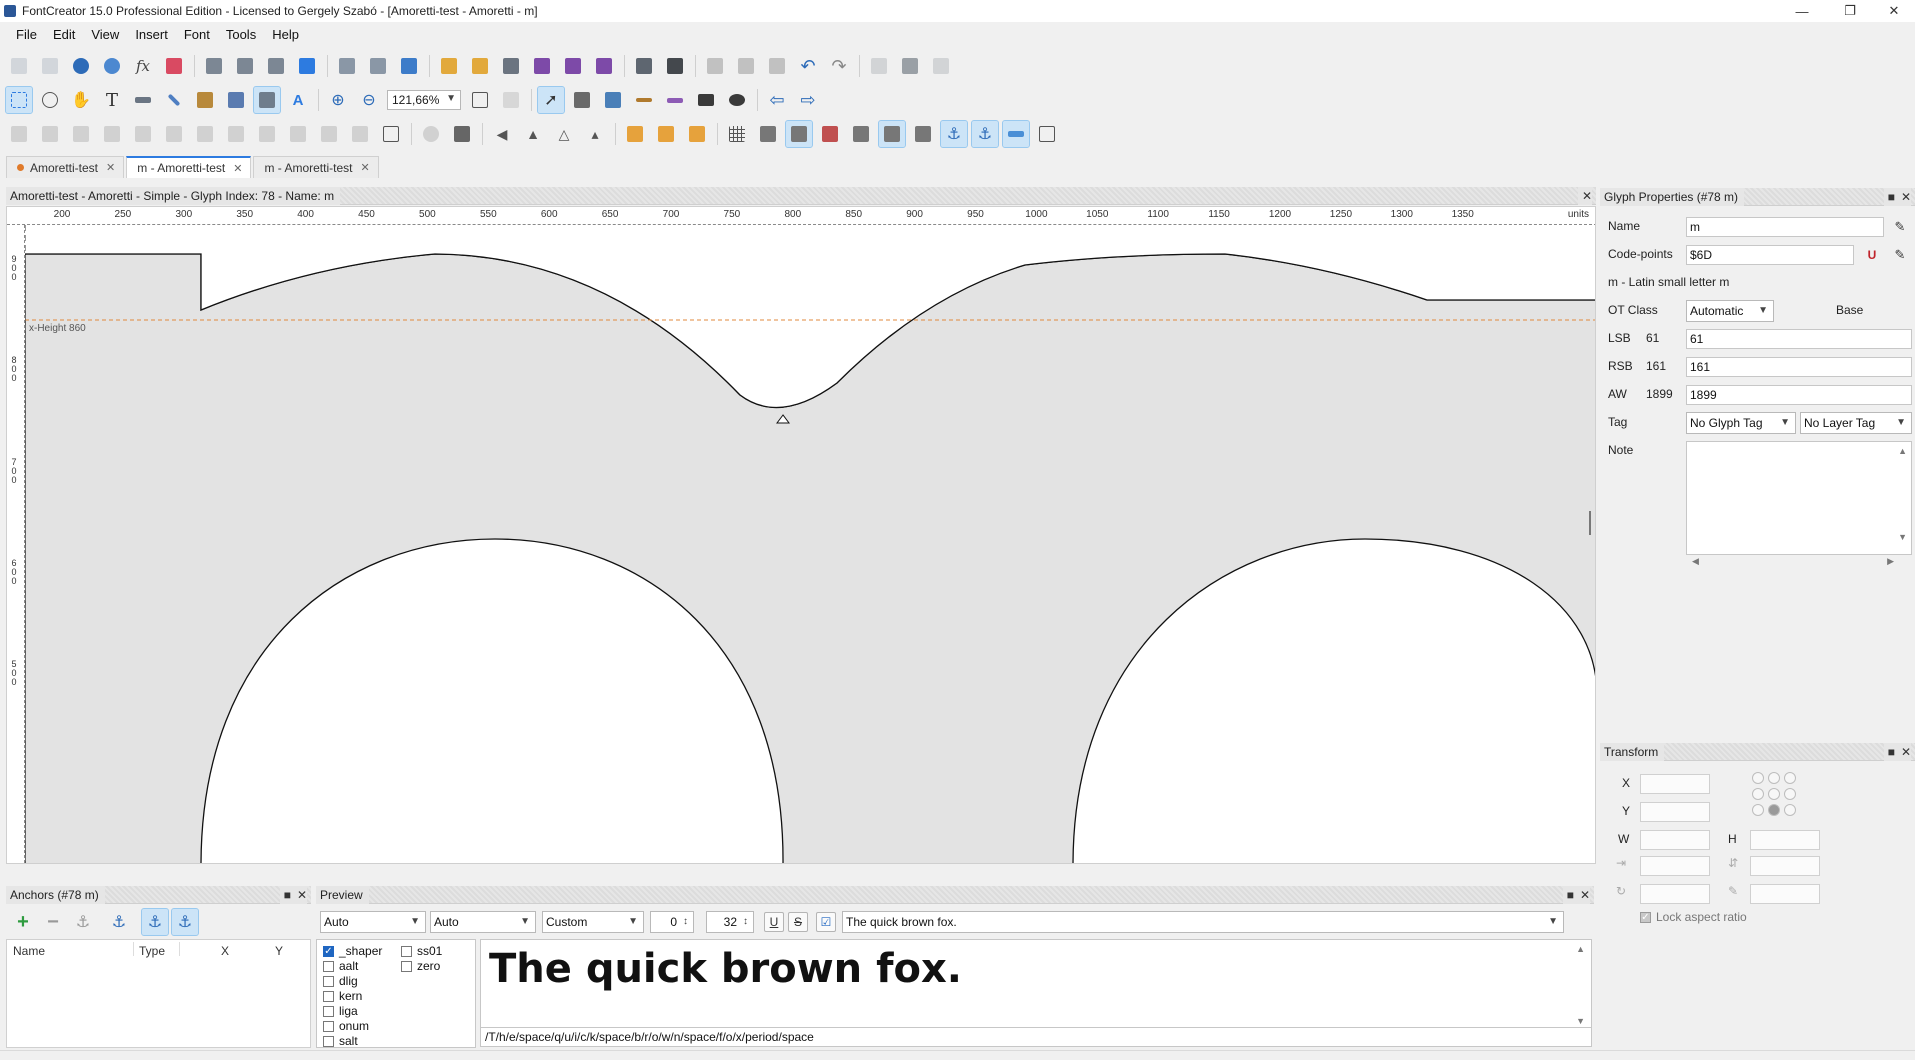 The width and height of the screenshot is (1915, 1060). What do you see at coordinates (143, 100) in the screenshot?
I see `measure-tool-icon` at bounding box center [143, 100].